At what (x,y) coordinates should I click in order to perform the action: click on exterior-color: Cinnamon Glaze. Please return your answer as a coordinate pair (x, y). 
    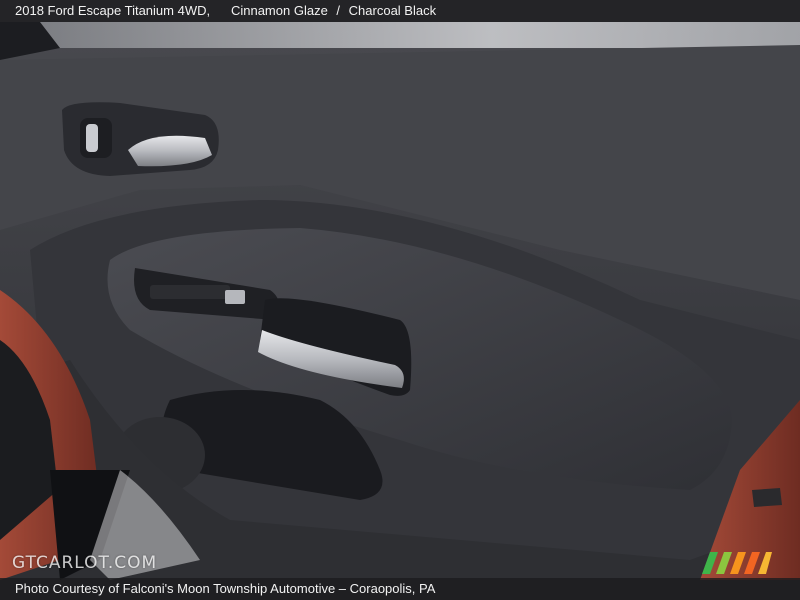
    Looking at the image, I should click on (279, 10).